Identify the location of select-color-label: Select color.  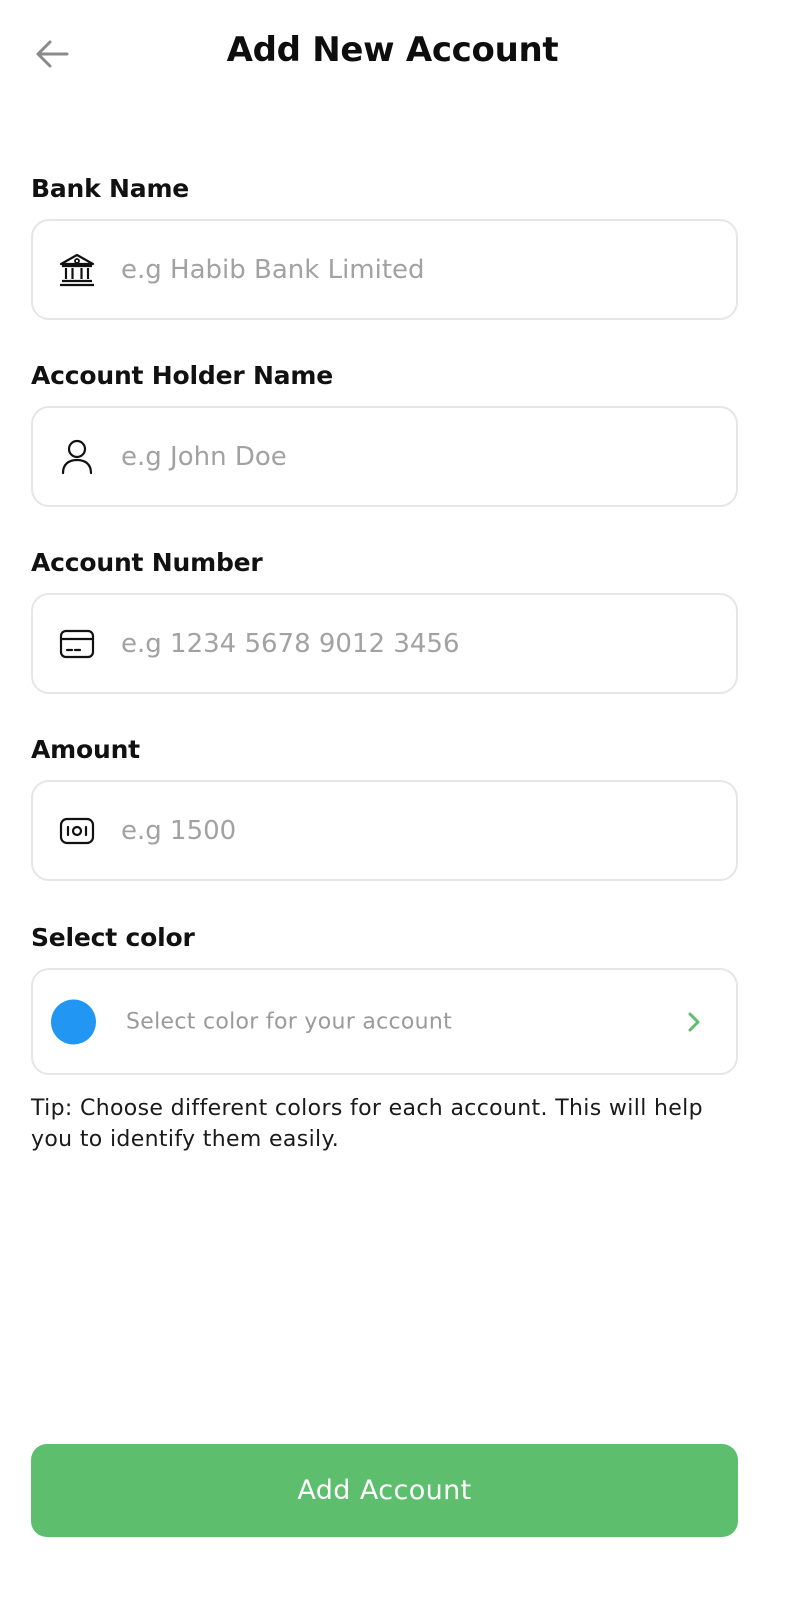
(113, 937).